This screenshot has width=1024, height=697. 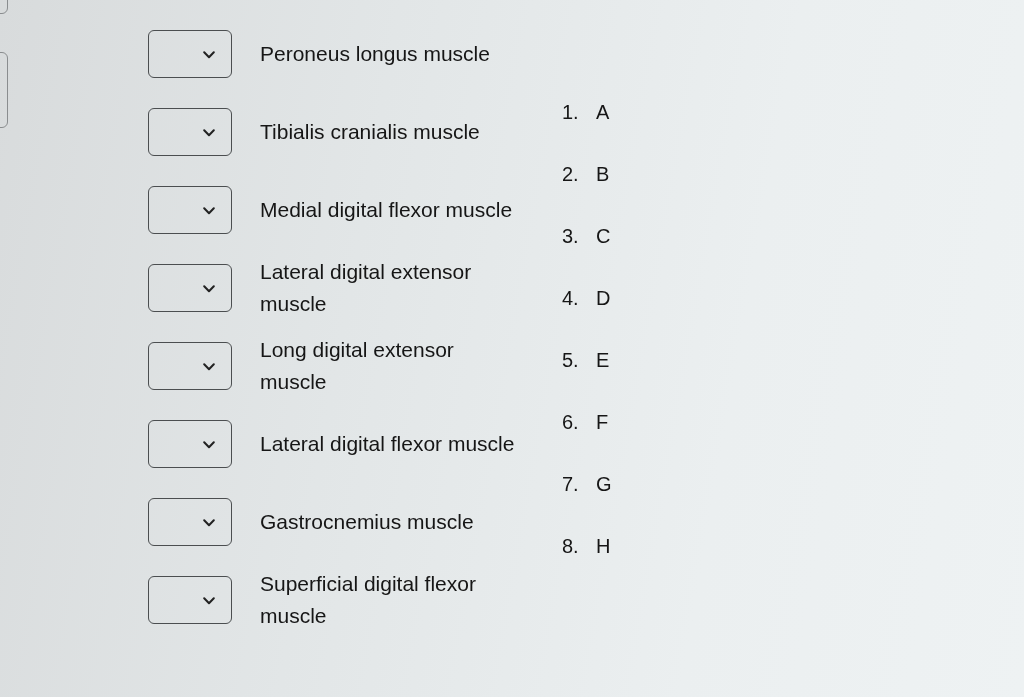 I want to click on item-label: Gastrocnemius muscle, so click(x=367, y=522).